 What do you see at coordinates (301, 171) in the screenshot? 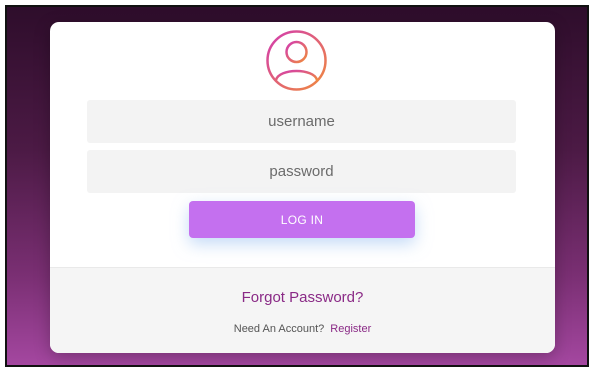
I see `password-input` at bounding box center [301, 171].